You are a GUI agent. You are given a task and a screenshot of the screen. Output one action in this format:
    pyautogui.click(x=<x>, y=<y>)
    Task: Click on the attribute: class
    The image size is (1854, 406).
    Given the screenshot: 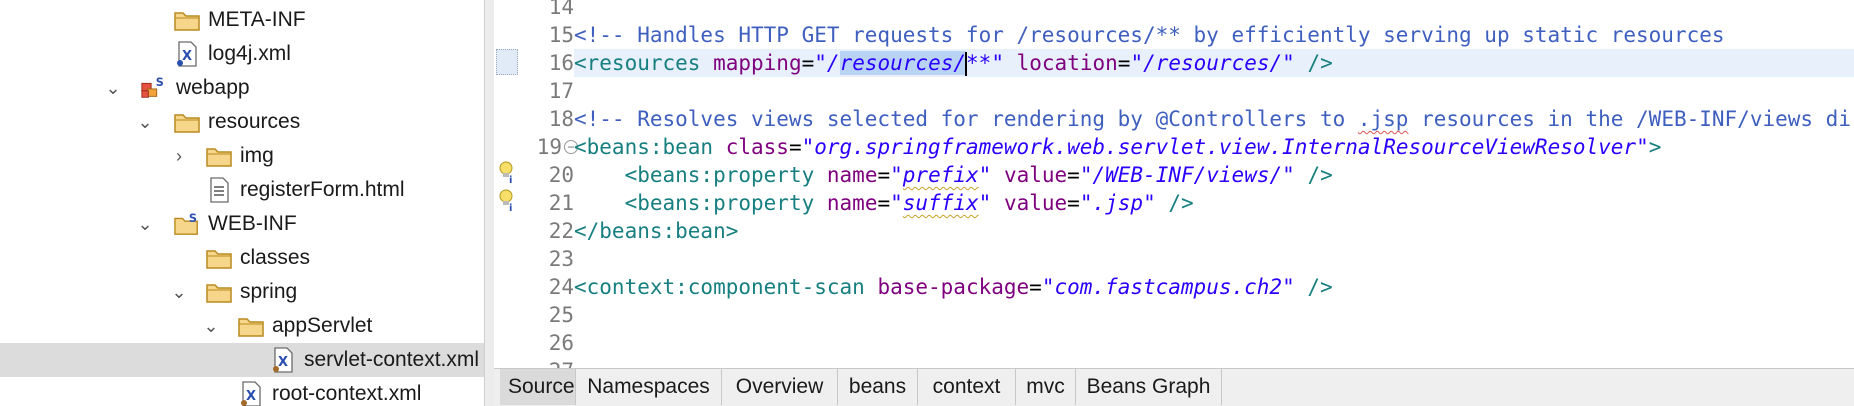 What is the action you would take?
    pyautogui.click(x=757, y=147)
    